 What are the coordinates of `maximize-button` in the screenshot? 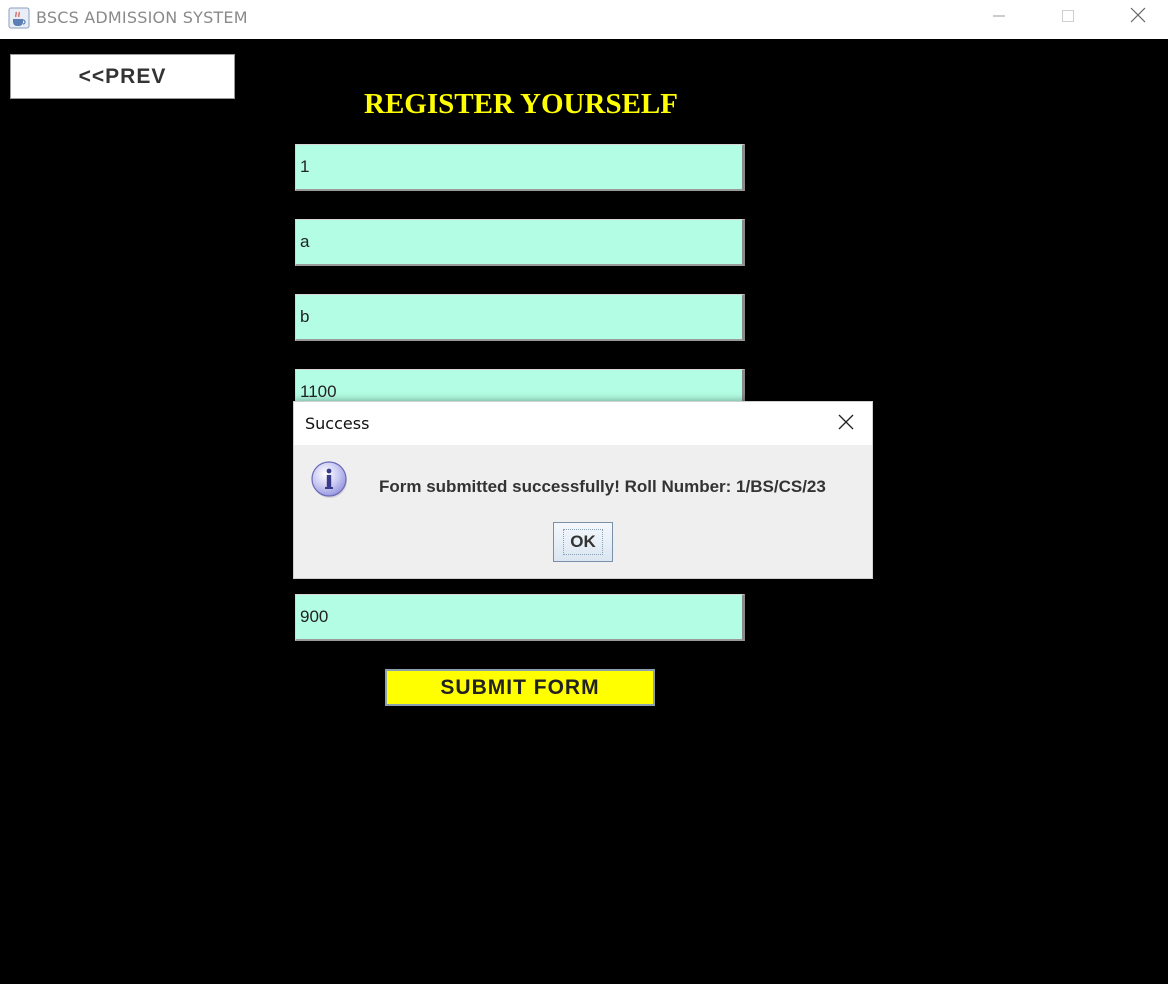 It's located at (1068, 17).